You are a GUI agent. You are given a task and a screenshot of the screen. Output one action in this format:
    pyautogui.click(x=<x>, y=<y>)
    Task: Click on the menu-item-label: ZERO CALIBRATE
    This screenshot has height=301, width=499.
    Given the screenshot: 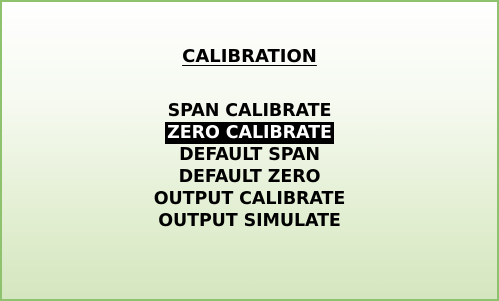 What is the action you would take?
    pyautogui.click(x=249, y=133)
    